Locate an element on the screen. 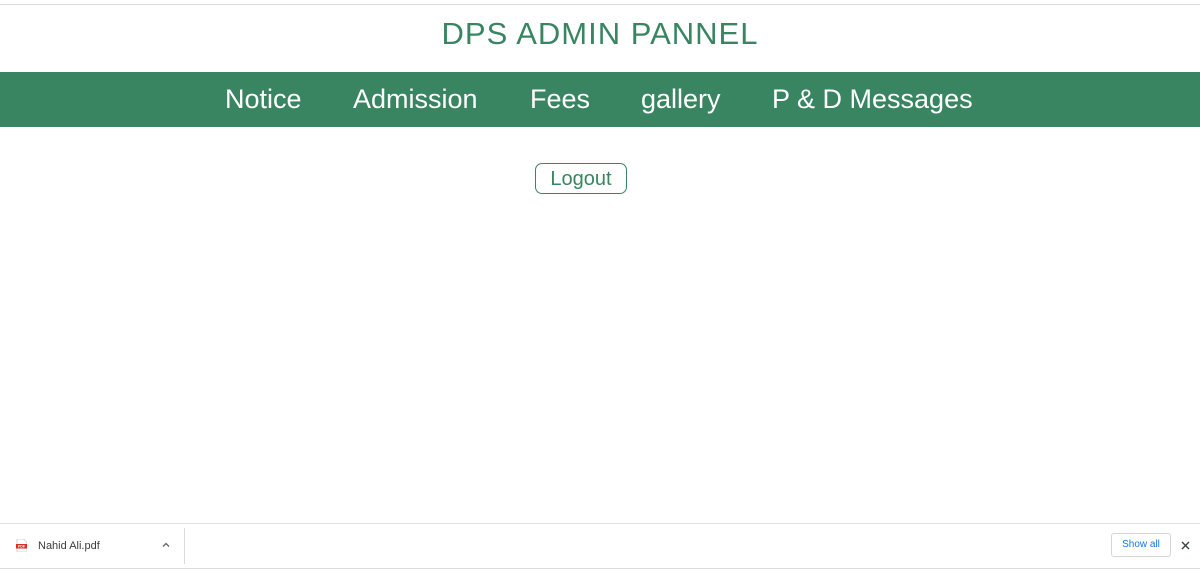 The width and height of the screenshot is (1200, 569). nav-item-notice: Notice is located at coordinates (263, 99).